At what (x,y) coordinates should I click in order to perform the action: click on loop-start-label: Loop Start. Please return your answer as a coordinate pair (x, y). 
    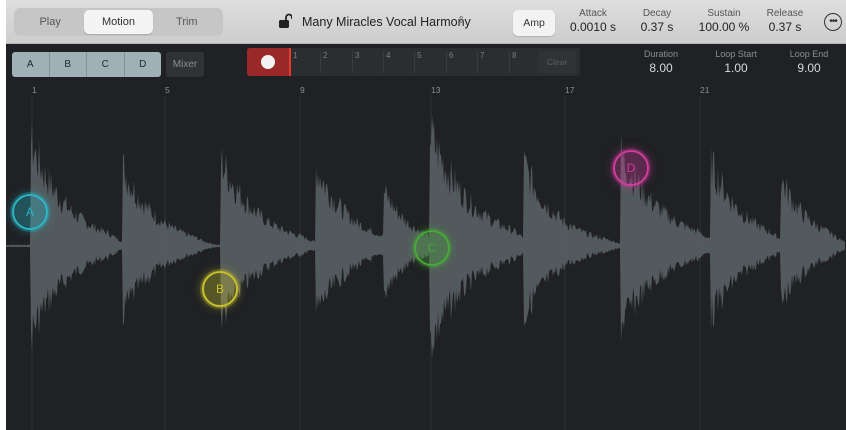
    Looking at the image, I should click on (736, 54).